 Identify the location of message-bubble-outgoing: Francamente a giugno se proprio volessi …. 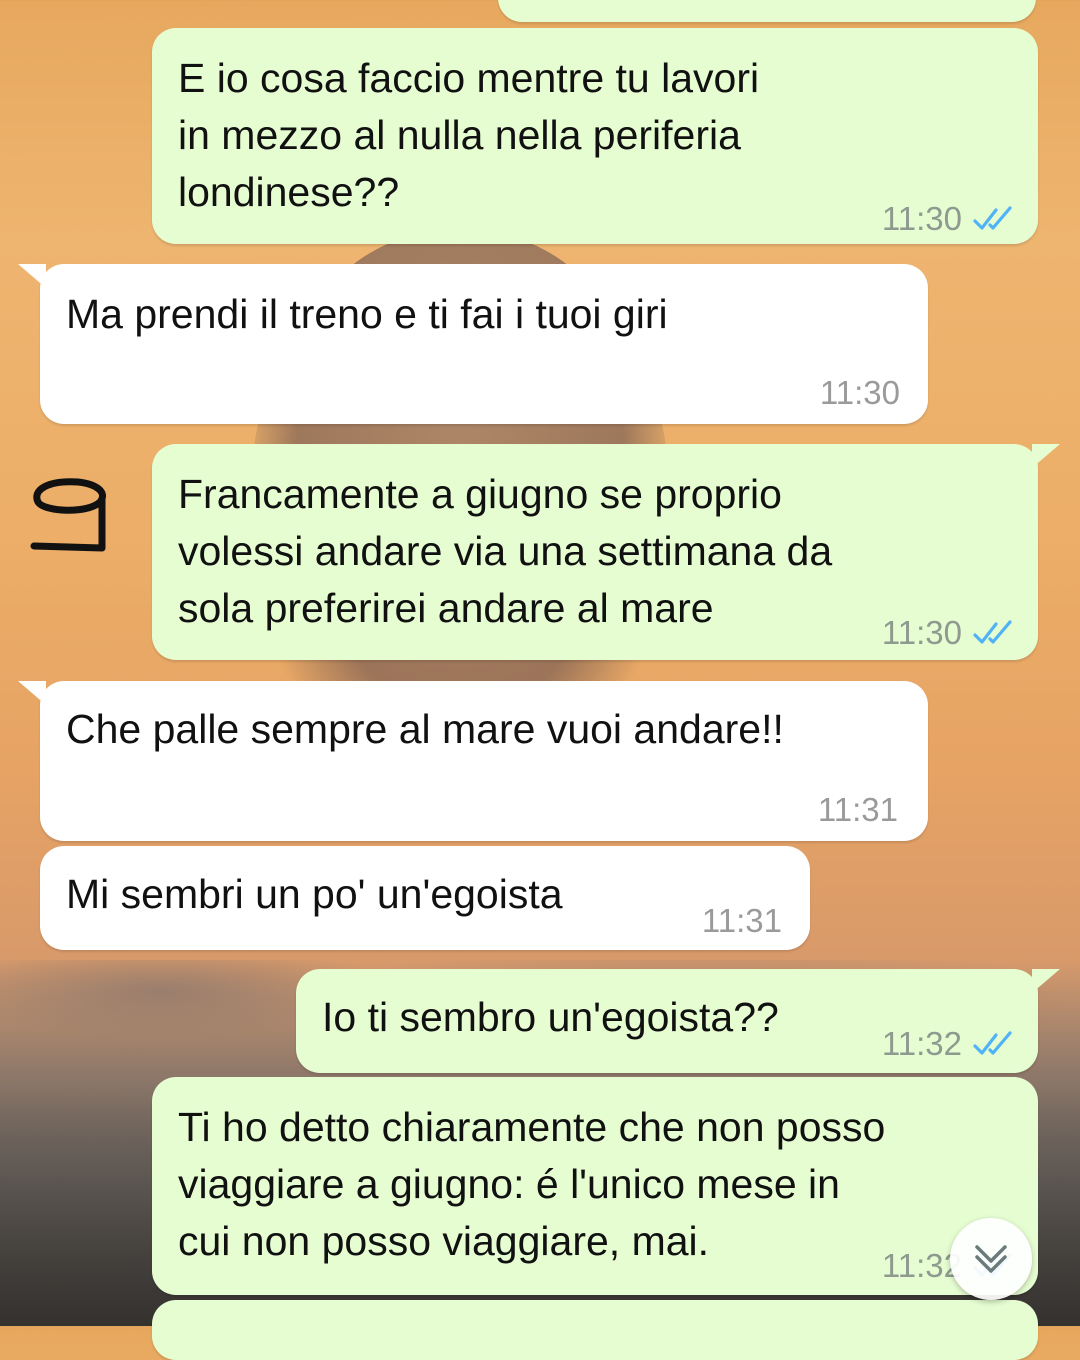
(606, 552).